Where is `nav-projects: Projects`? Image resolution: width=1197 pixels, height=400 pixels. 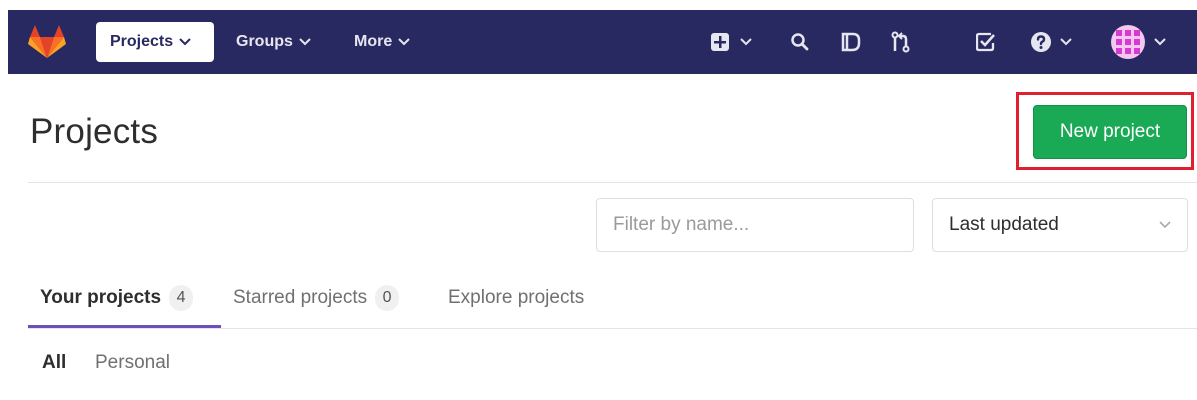
nav-projects: Projects is located at coordinates (155, 42).